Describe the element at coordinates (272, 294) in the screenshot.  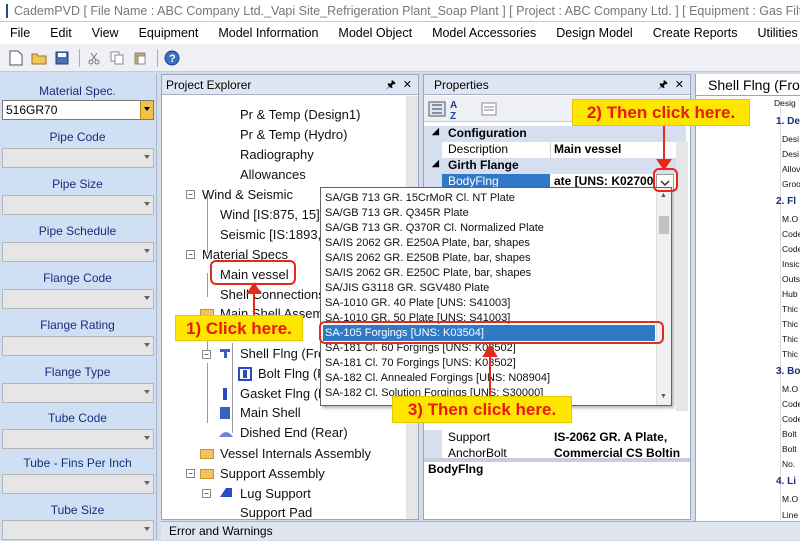
I see `tree-item-shell-connections: Shell Connections` at that location.